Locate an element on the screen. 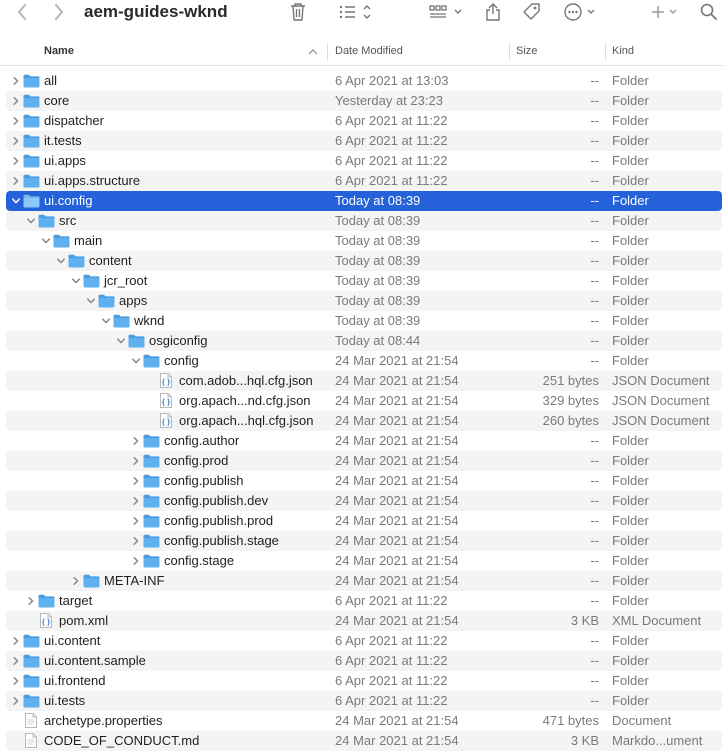 This screenshot has width=724, height=751. tag-icon is located at coordinates (531, 12).